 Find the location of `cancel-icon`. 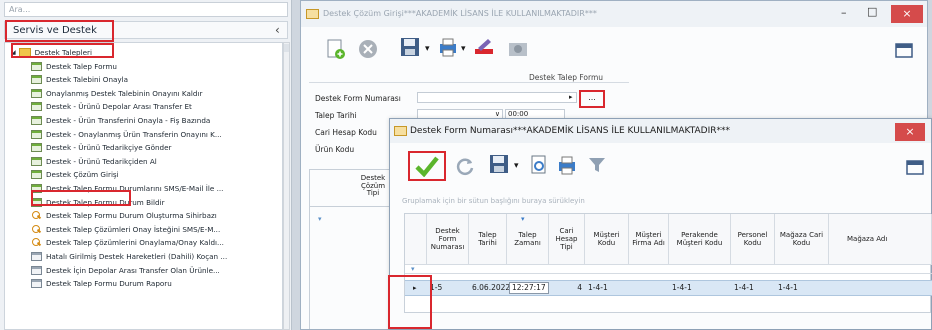

cancel-icon is located at coordinates (368, 49).